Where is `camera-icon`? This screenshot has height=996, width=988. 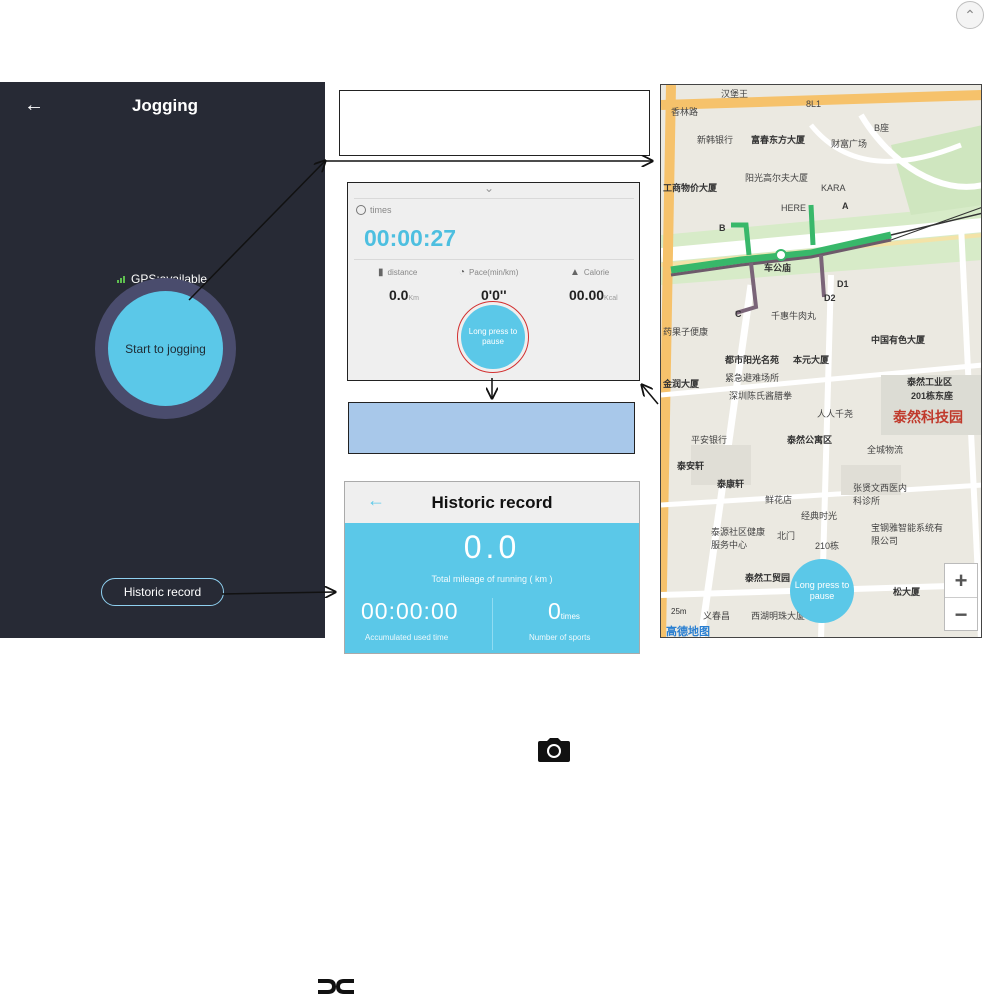 camera-icon is located at coordinates (554, 750).